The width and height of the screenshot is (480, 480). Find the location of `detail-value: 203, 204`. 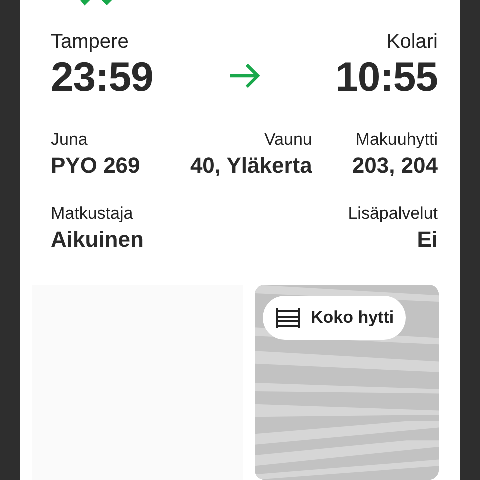

detail-value: 203, 204 is located at coordinates (395, 166).